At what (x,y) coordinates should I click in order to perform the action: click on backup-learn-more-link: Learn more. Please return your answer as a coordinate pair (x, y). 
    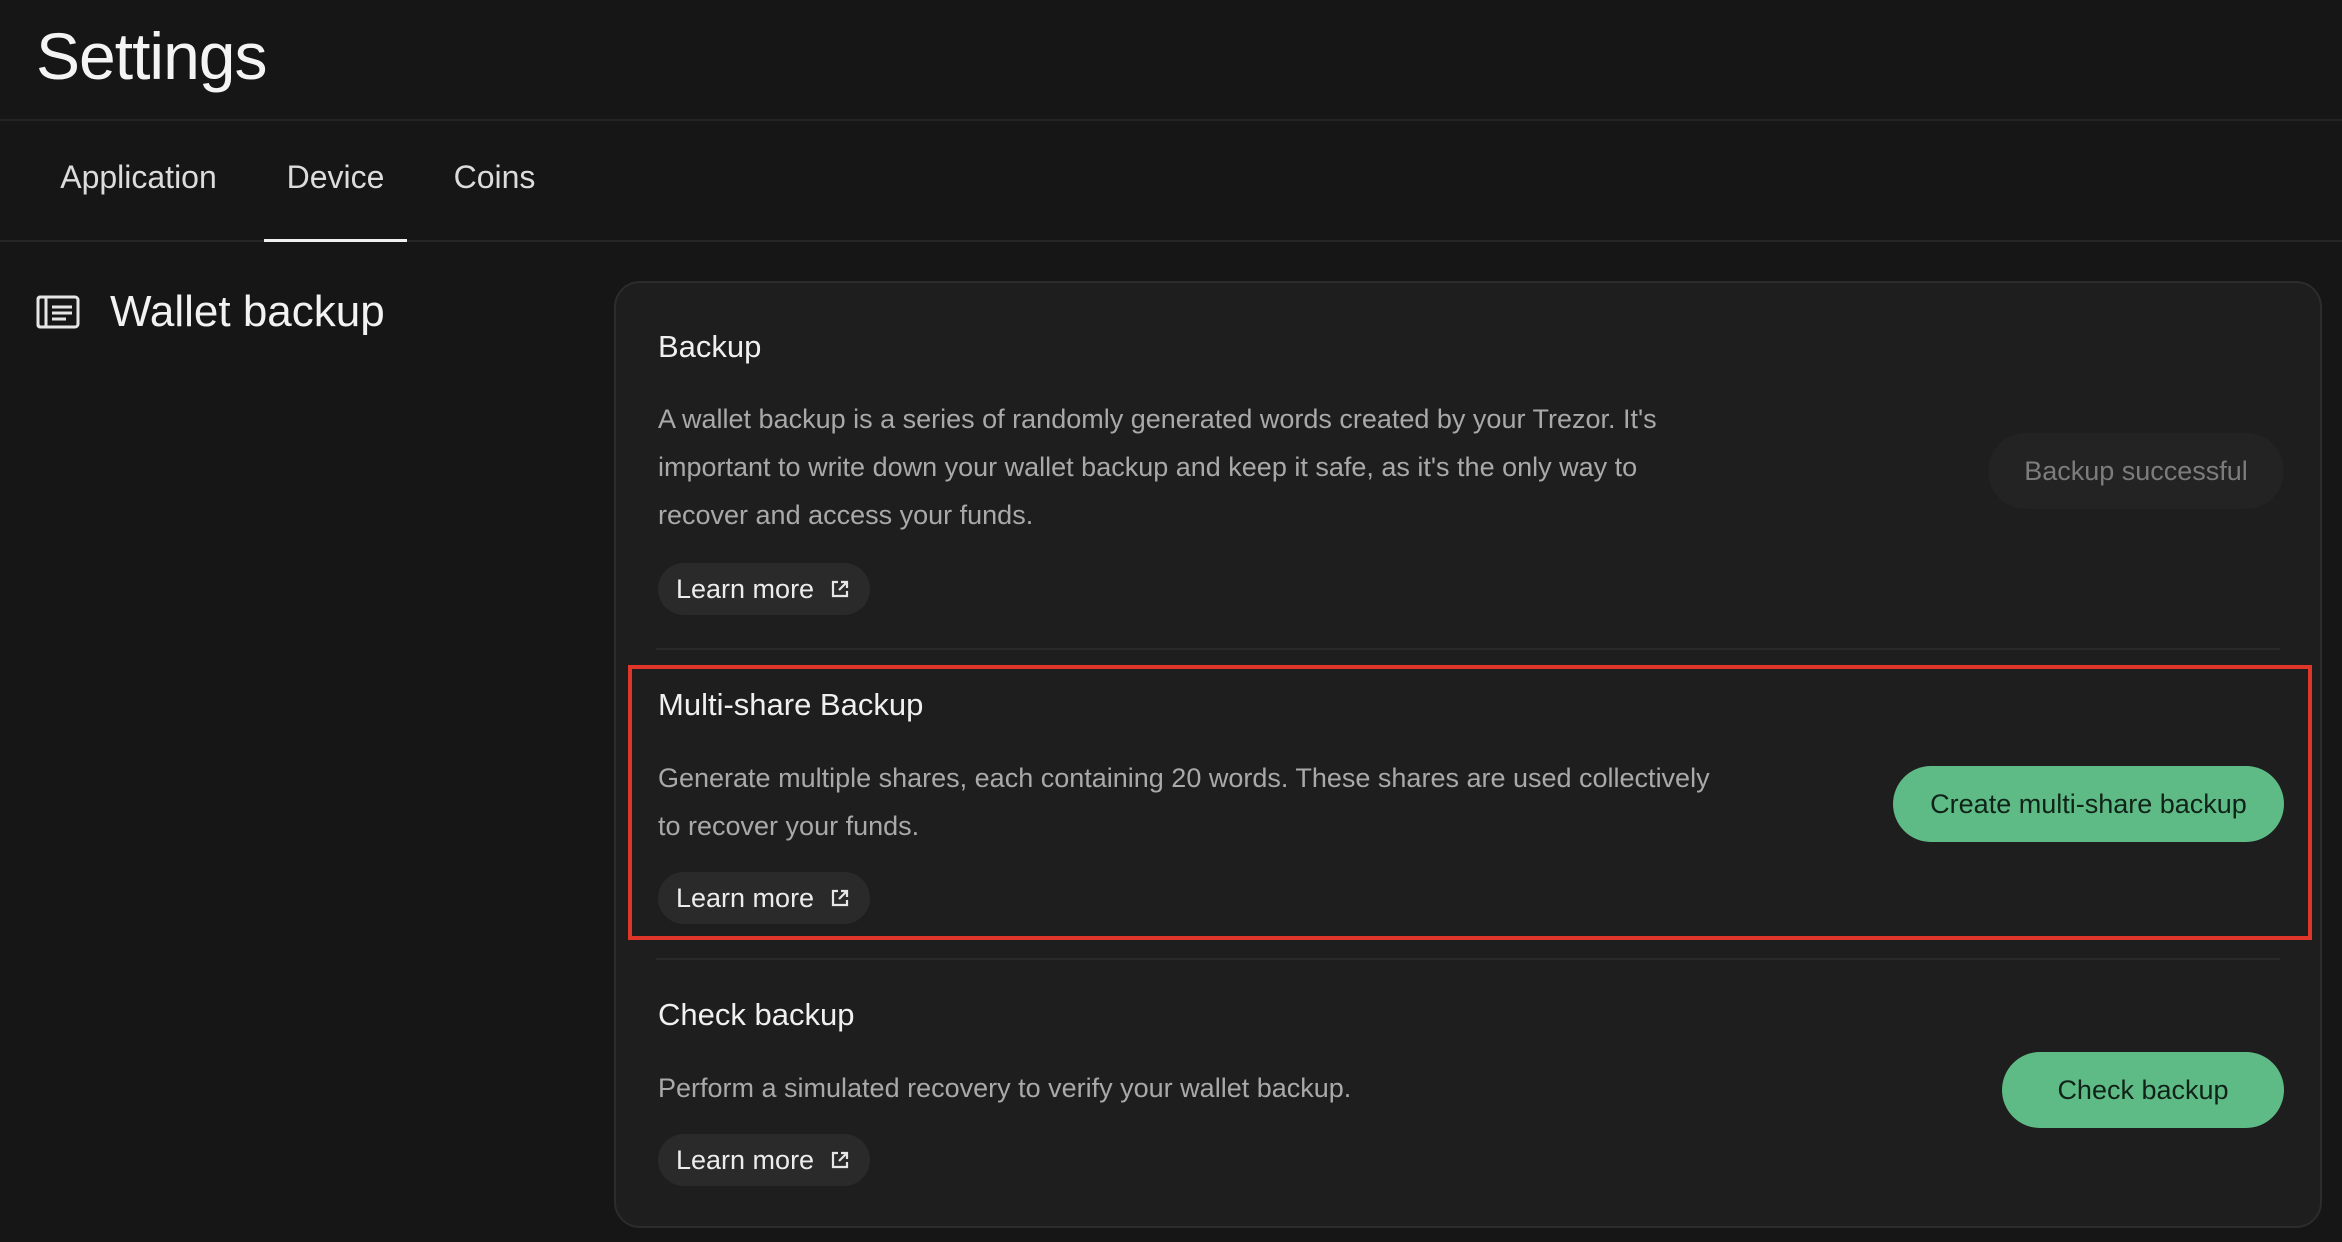
    Looking at the image, I should click on (764, 589).